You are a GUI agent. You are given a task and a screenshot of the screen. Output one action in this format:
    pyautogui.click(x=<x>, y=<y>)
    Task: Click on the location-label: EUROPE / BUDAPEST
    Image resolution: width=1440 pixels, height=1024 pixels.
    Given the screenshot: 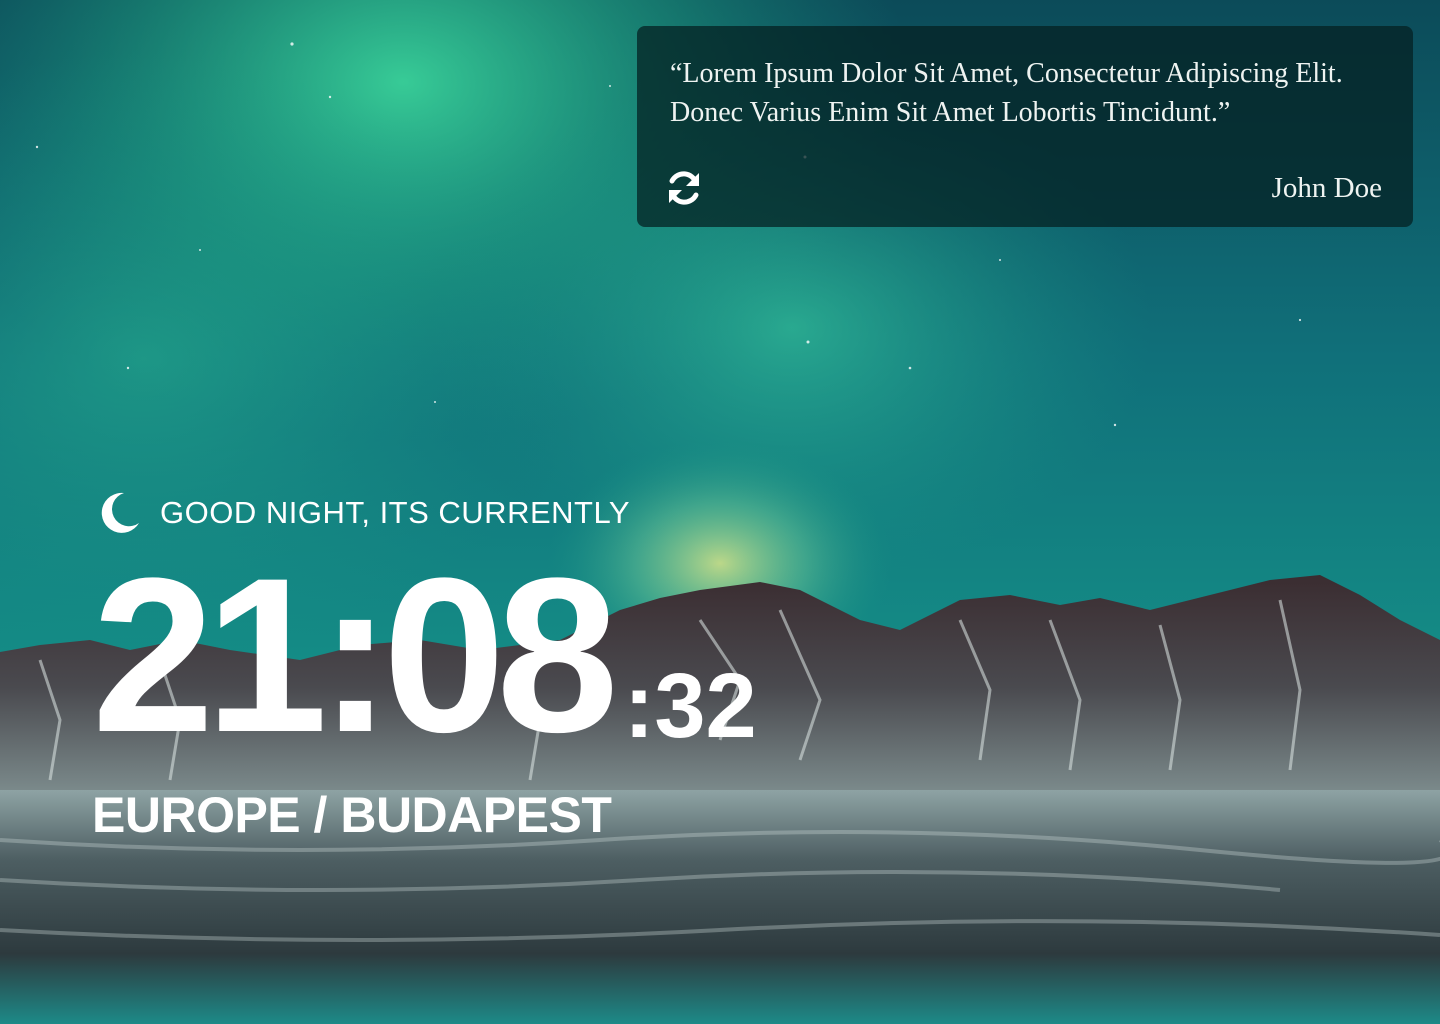 What is the action you would take?
    pyautogui.click(x=352, y=815)
    